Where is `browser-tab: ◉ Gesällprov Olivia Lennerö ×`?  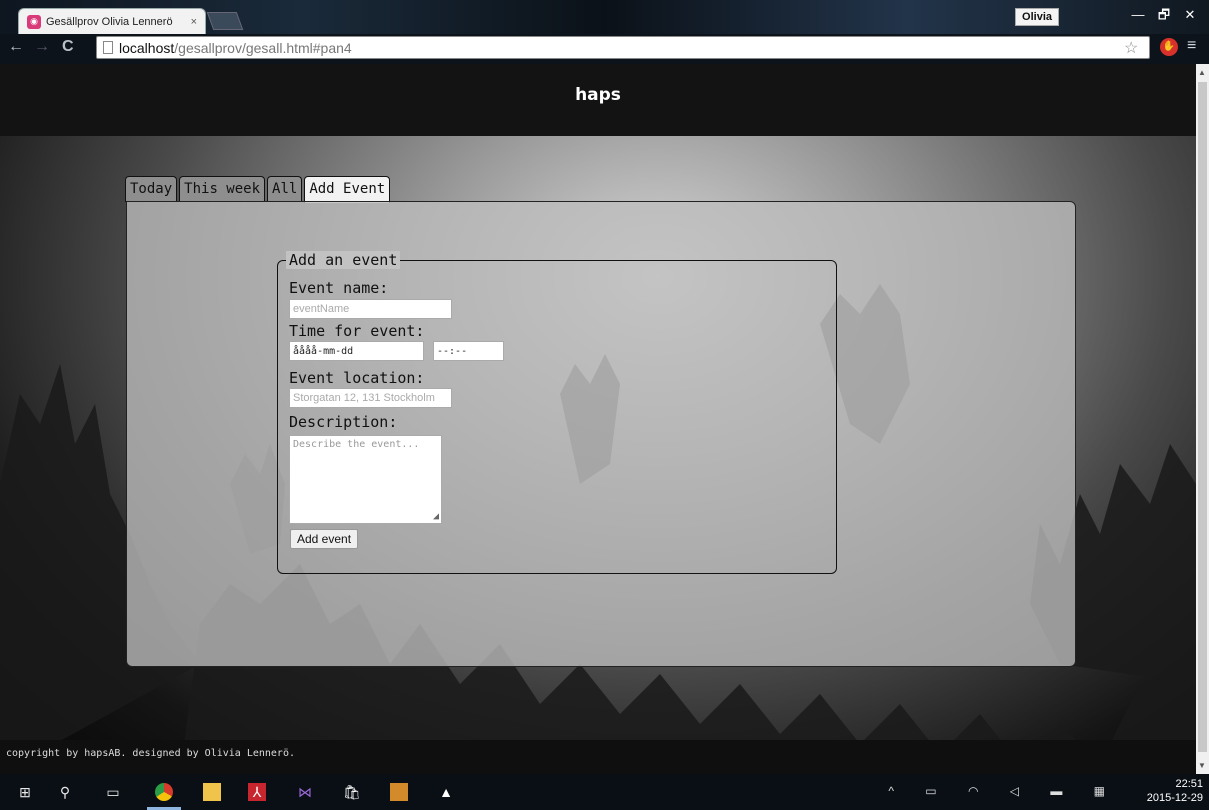
browser-tab: ◉ Gesällprov Olivia Lennerö × is located at coordinates (112, 21).